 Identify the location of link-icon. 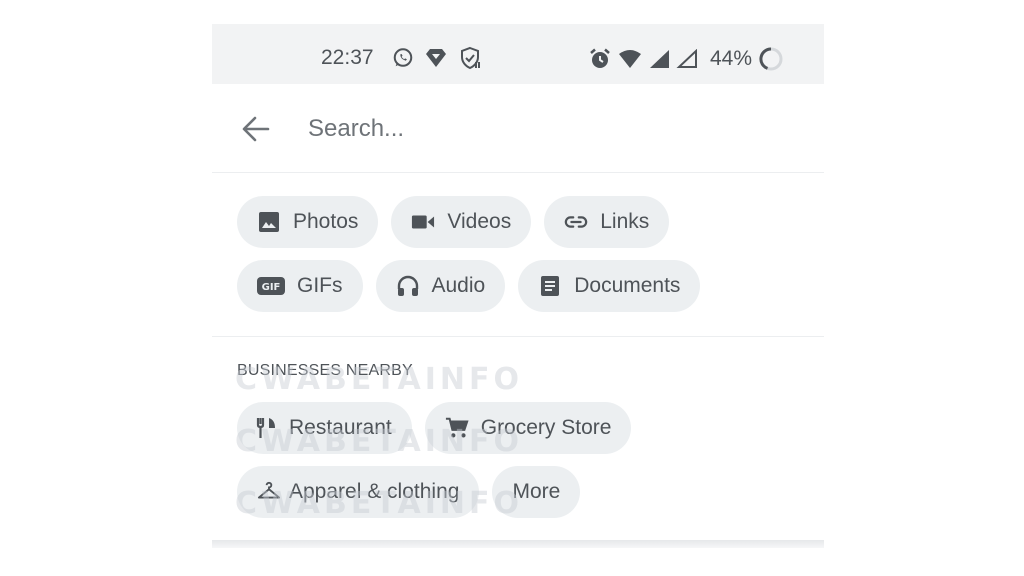
(576, 222).